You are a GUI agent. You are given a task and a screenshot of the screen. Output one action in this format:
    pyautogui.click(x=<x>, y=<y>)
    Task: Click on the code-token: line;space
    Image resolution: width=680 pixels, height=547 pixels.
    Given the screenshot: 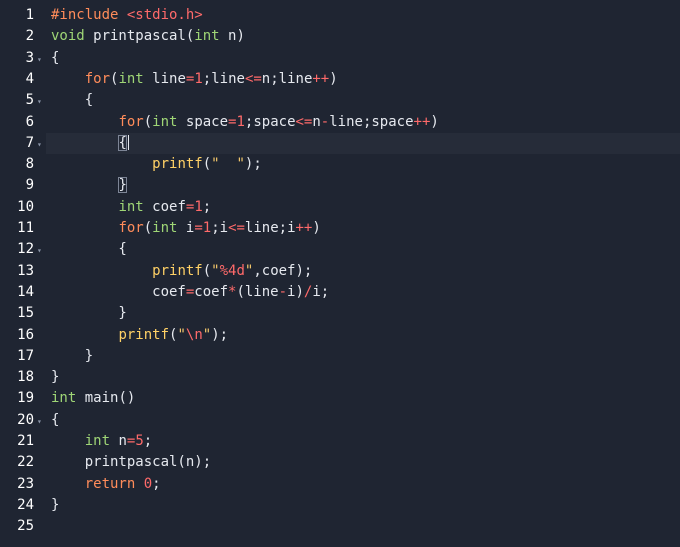 What is the action you would take?
    pyautogui.click(x=371, y=121)
    